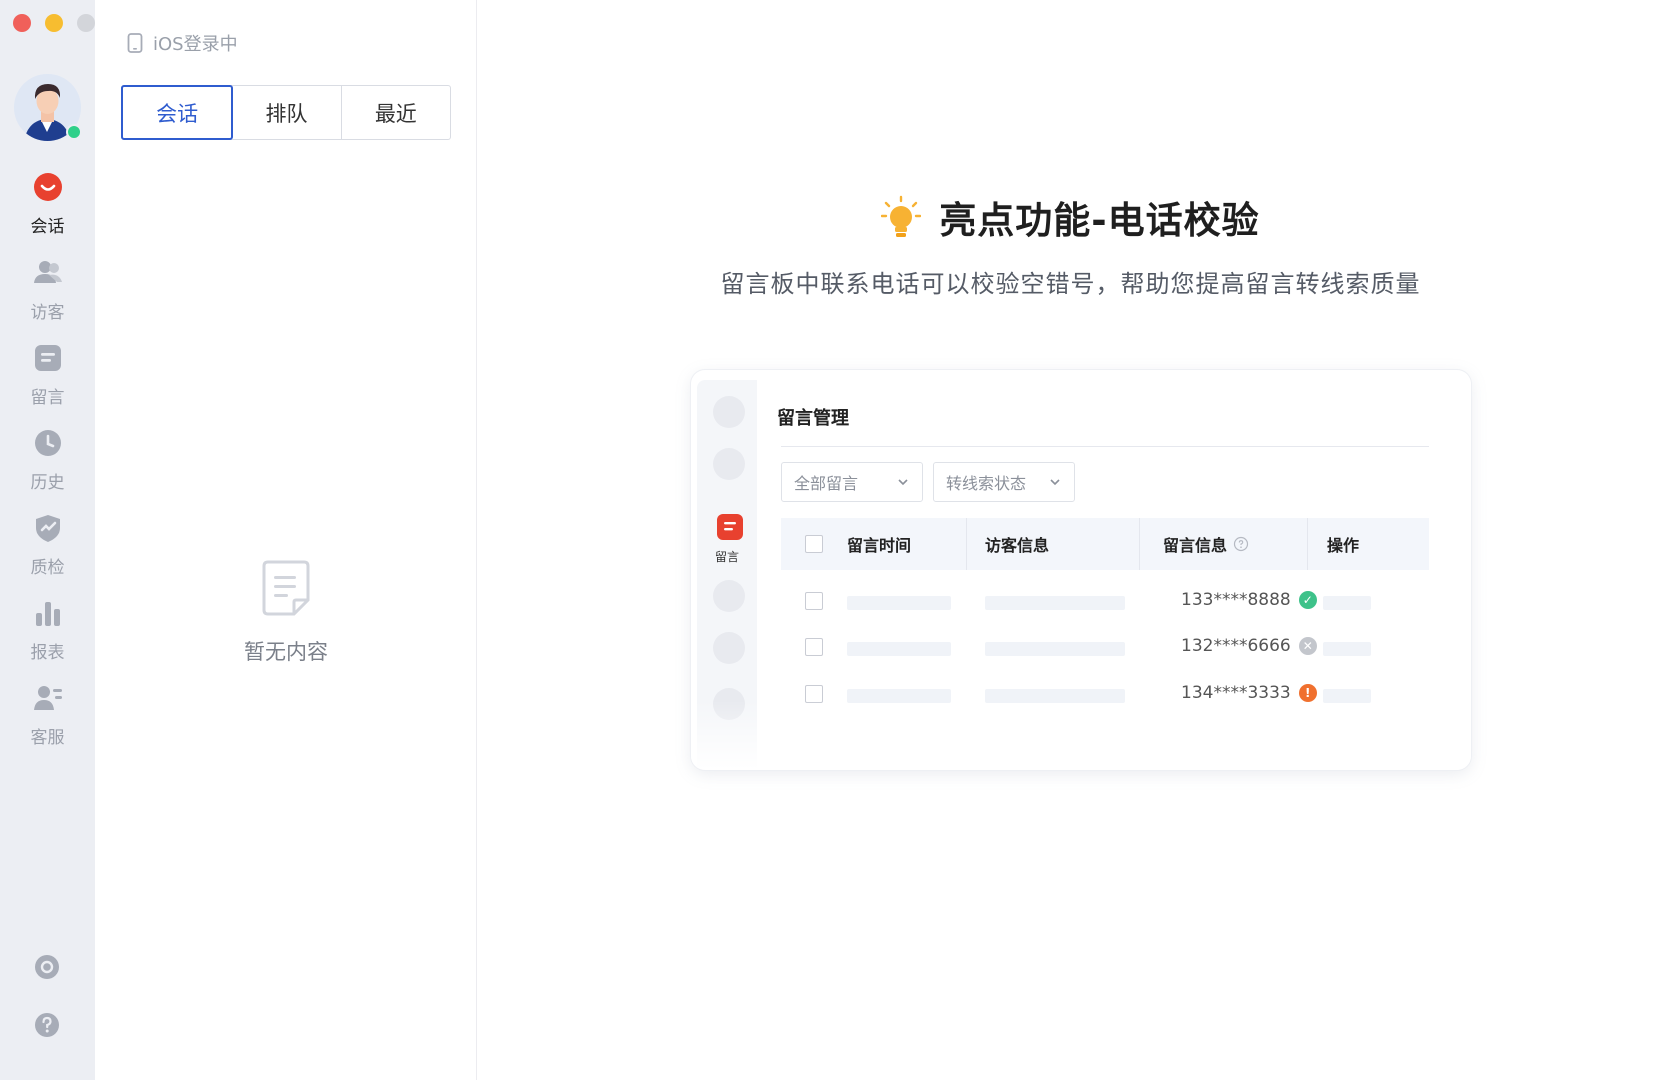 Image resolution: width=1664 pixels, height=1080 pixels. Describe the element at coordinates (813, 418) in the screenshot. I see `preview-title: 留言管理` at that location.